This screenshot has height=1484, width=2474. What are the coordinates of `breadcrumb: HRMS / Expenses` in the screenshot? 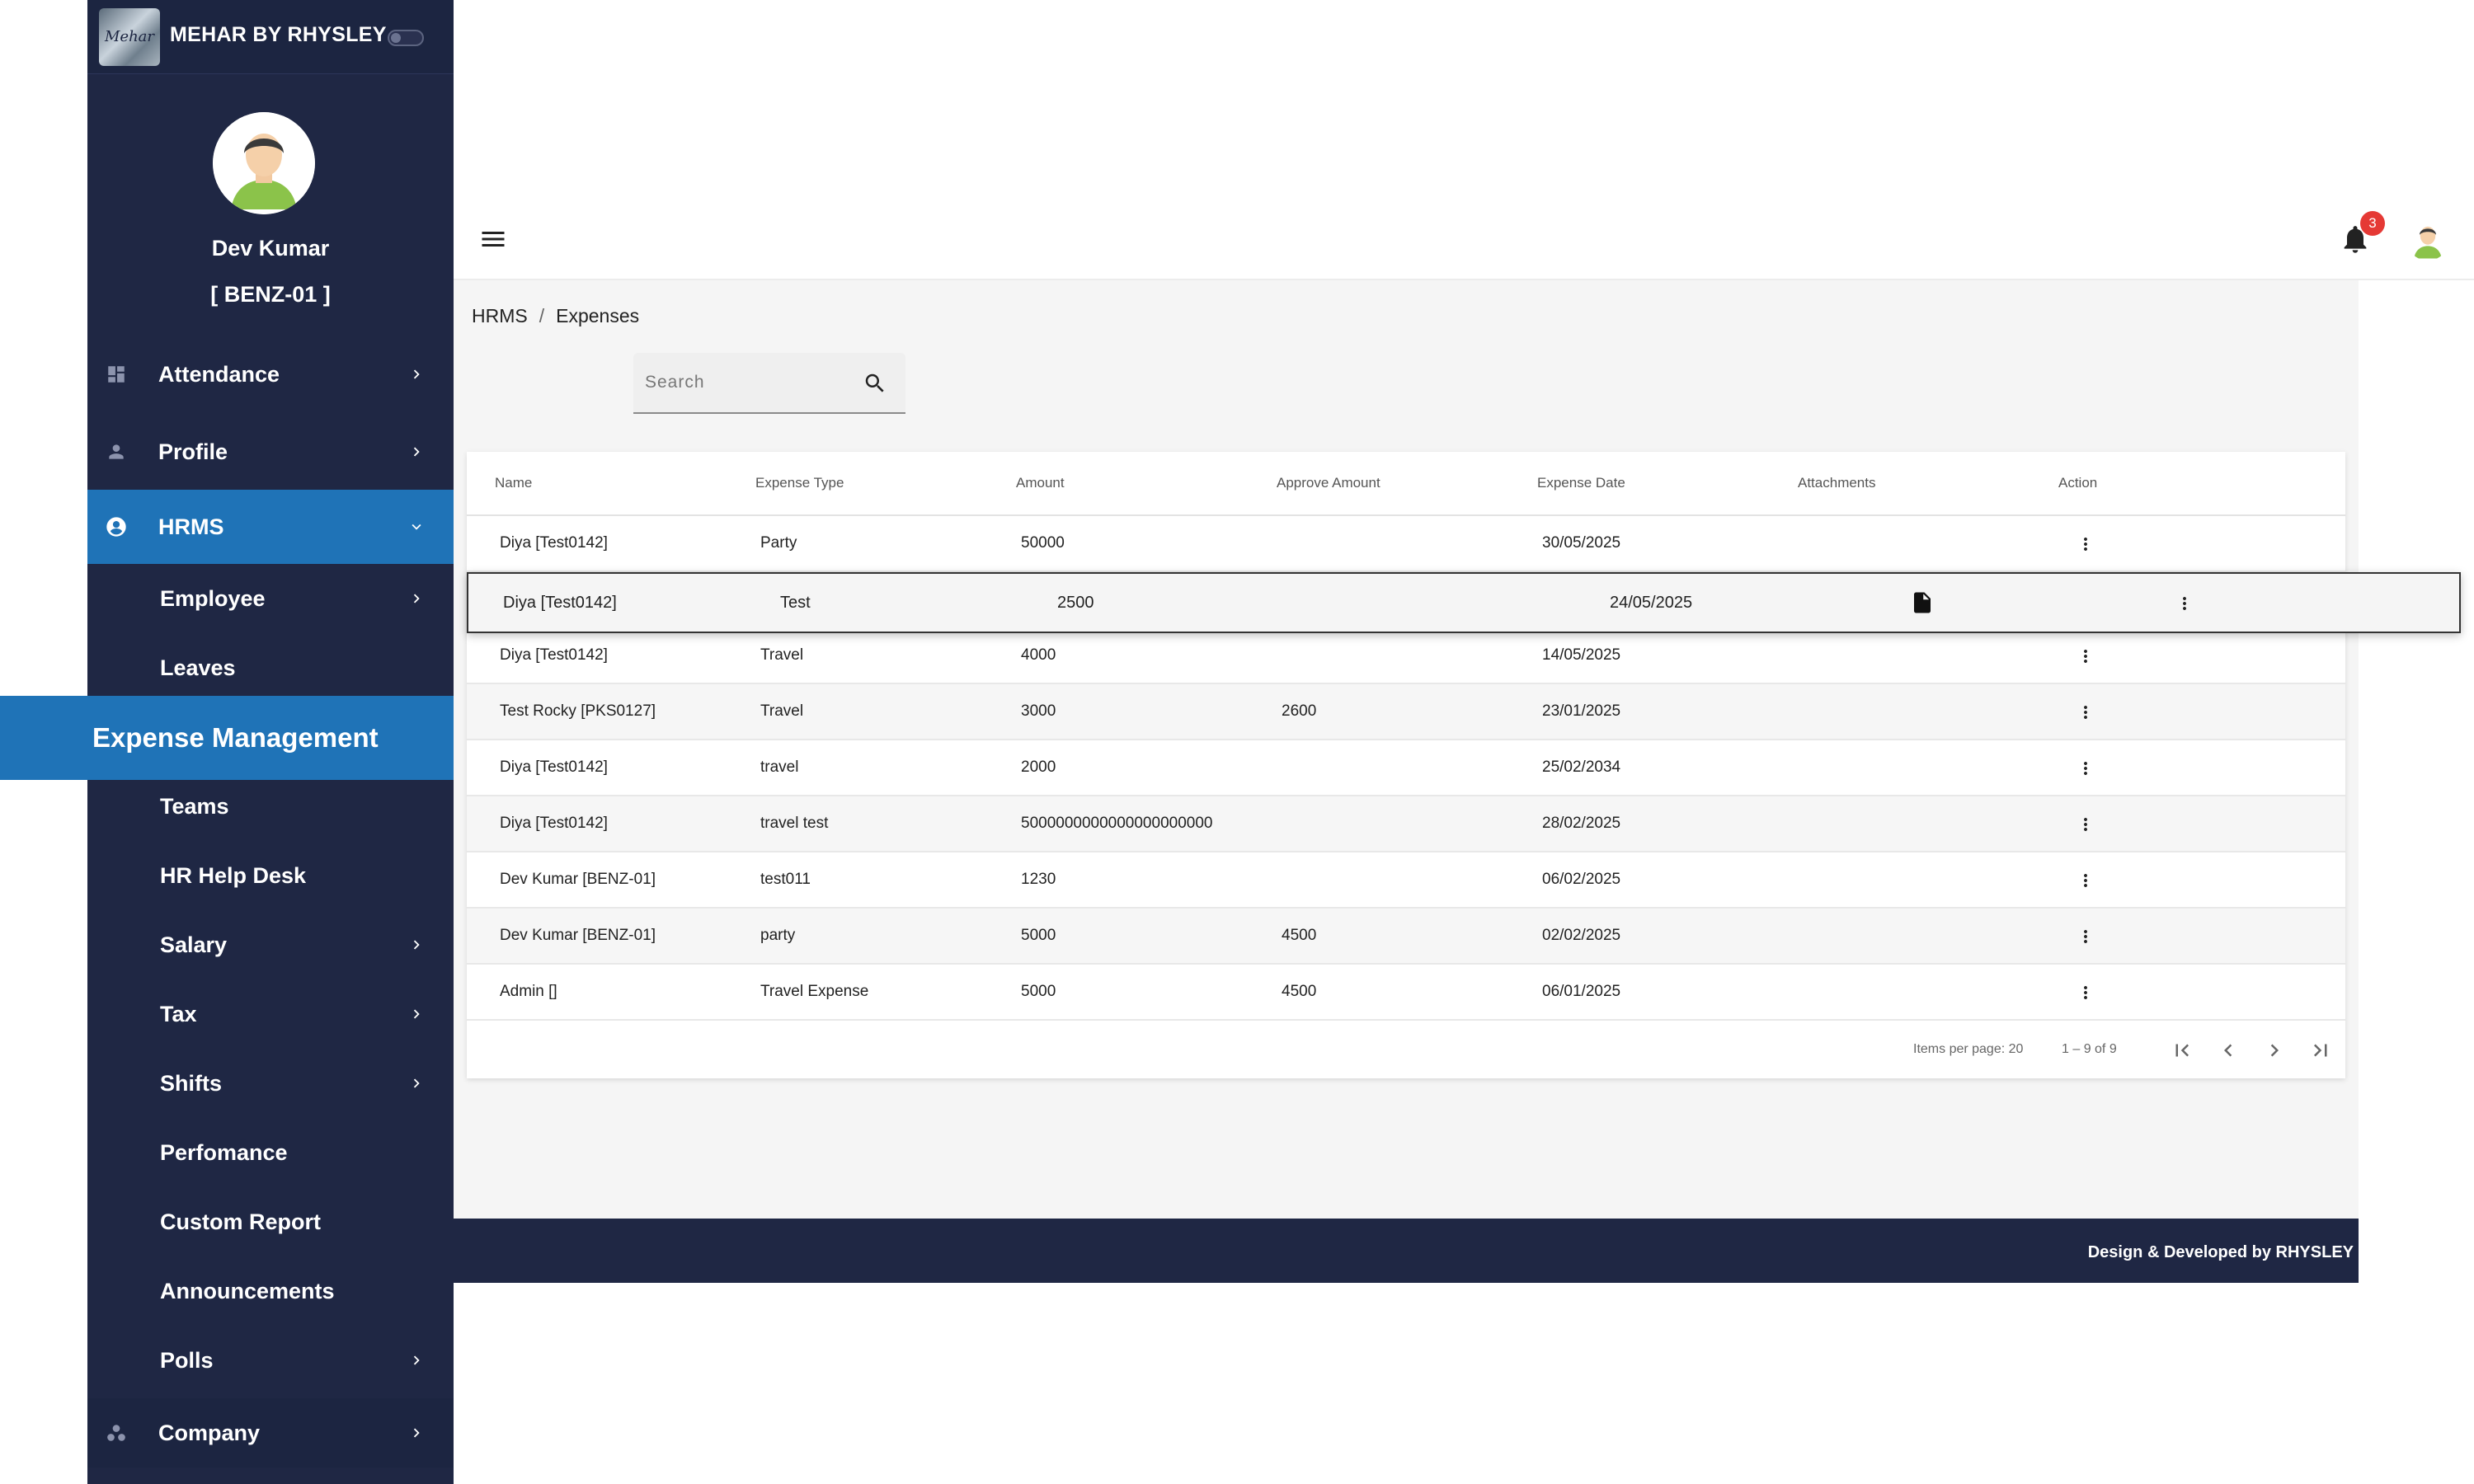 It's located at (555, 316).